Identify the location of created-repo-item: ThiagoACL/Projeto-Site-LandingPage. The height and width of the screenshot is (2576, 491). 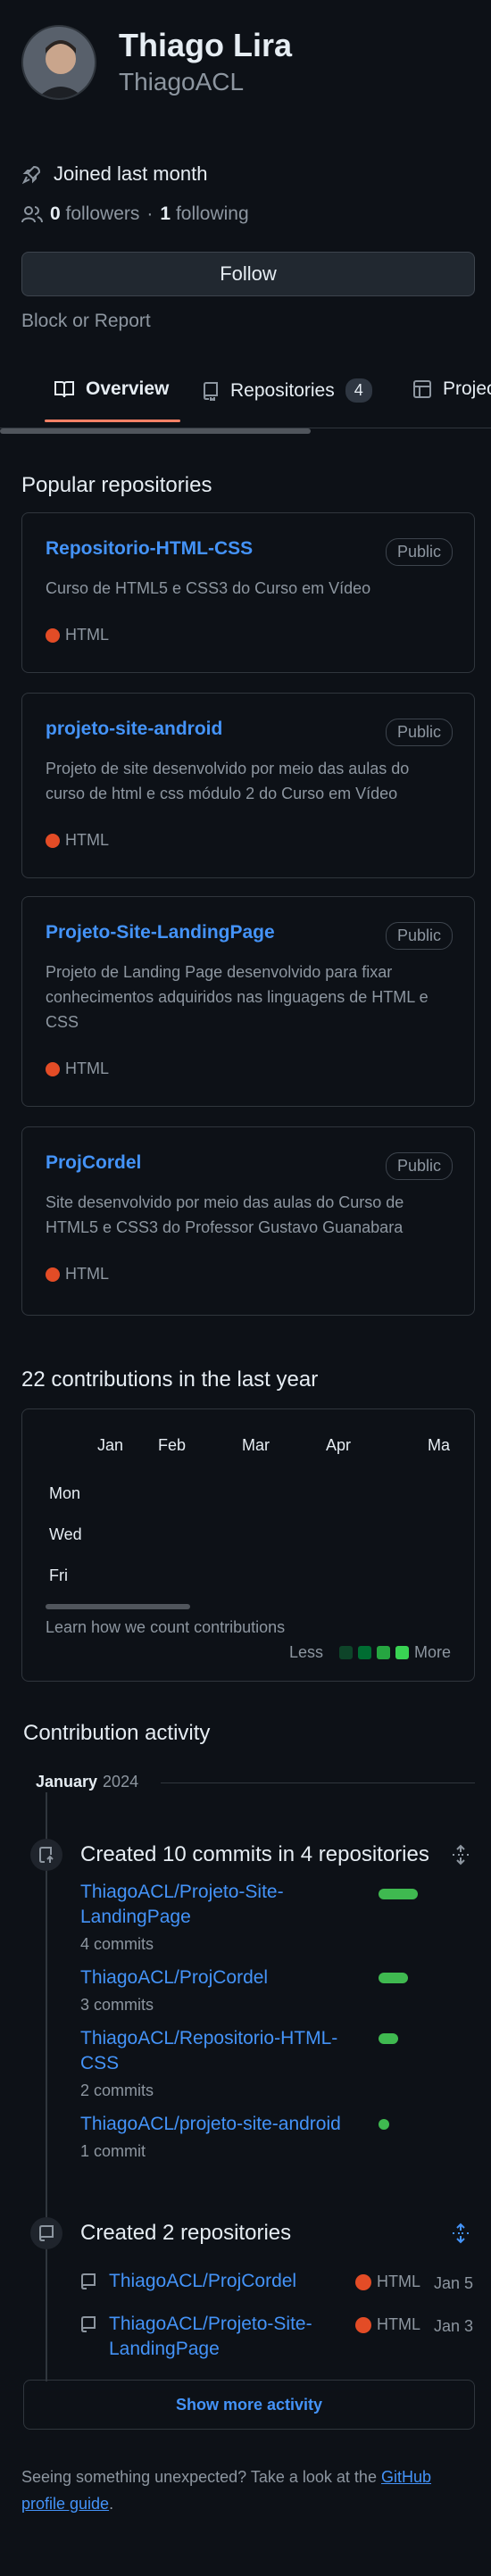
(210, 2337).